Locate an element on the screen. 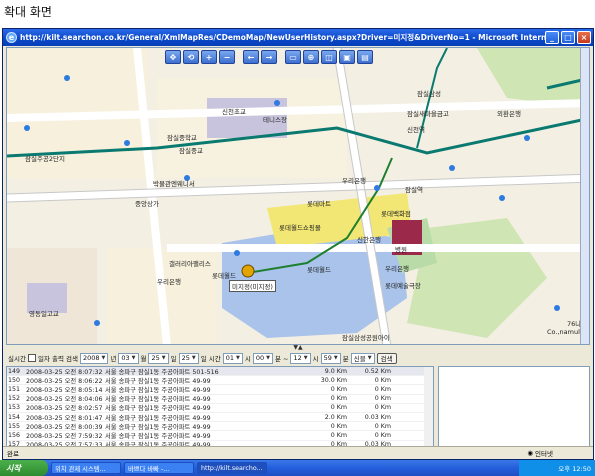  min1-select: 00 ▼ is located at coordinates (262, 358).